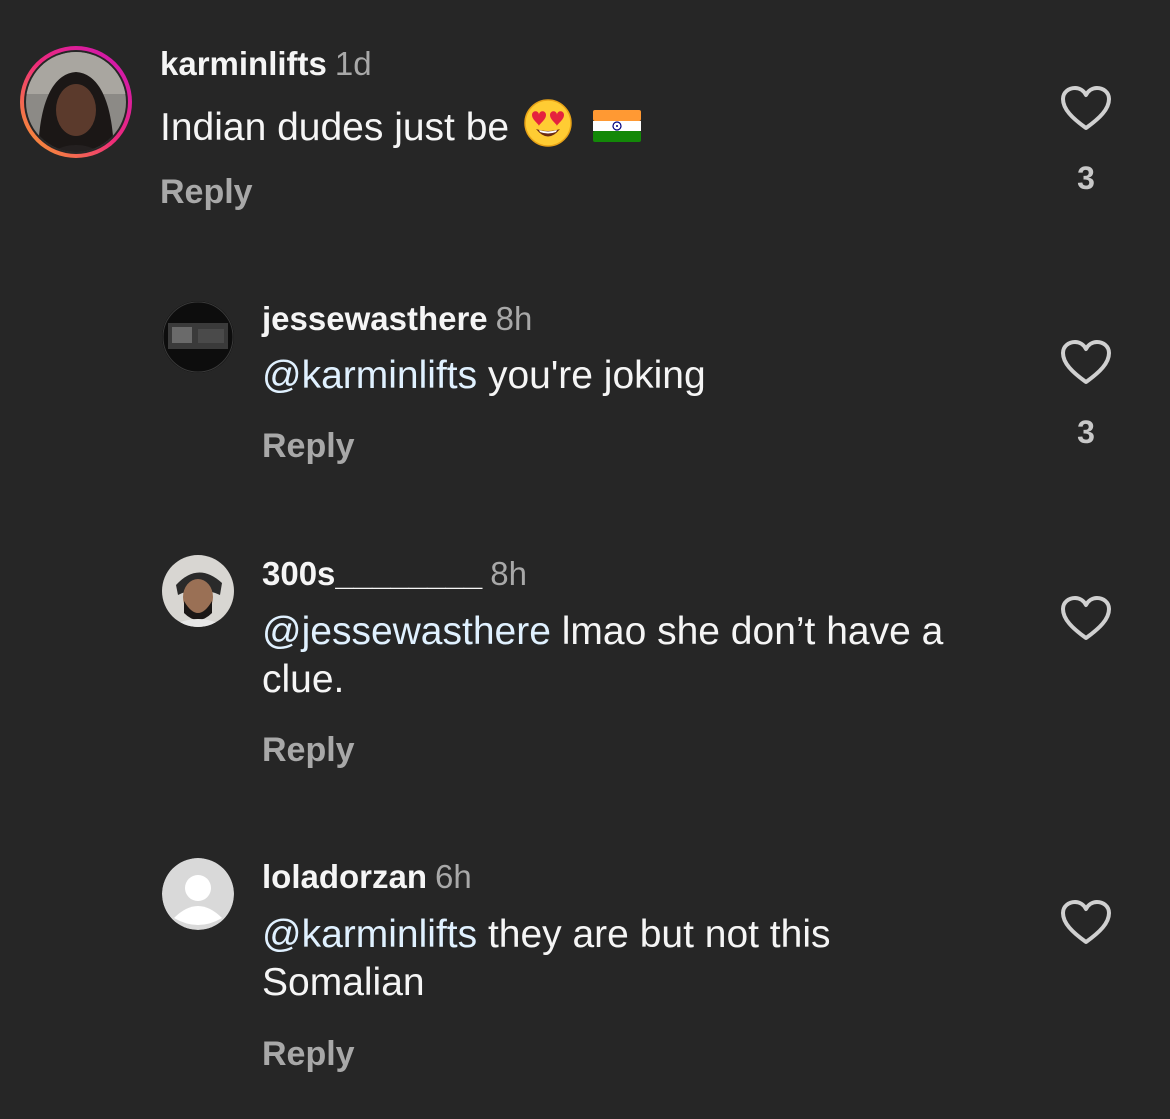  What do you see at coordinates (335, 127) in the screenshot?
I see `comment-text-content: Indian dudes just be` at bounding box center [335, 127].